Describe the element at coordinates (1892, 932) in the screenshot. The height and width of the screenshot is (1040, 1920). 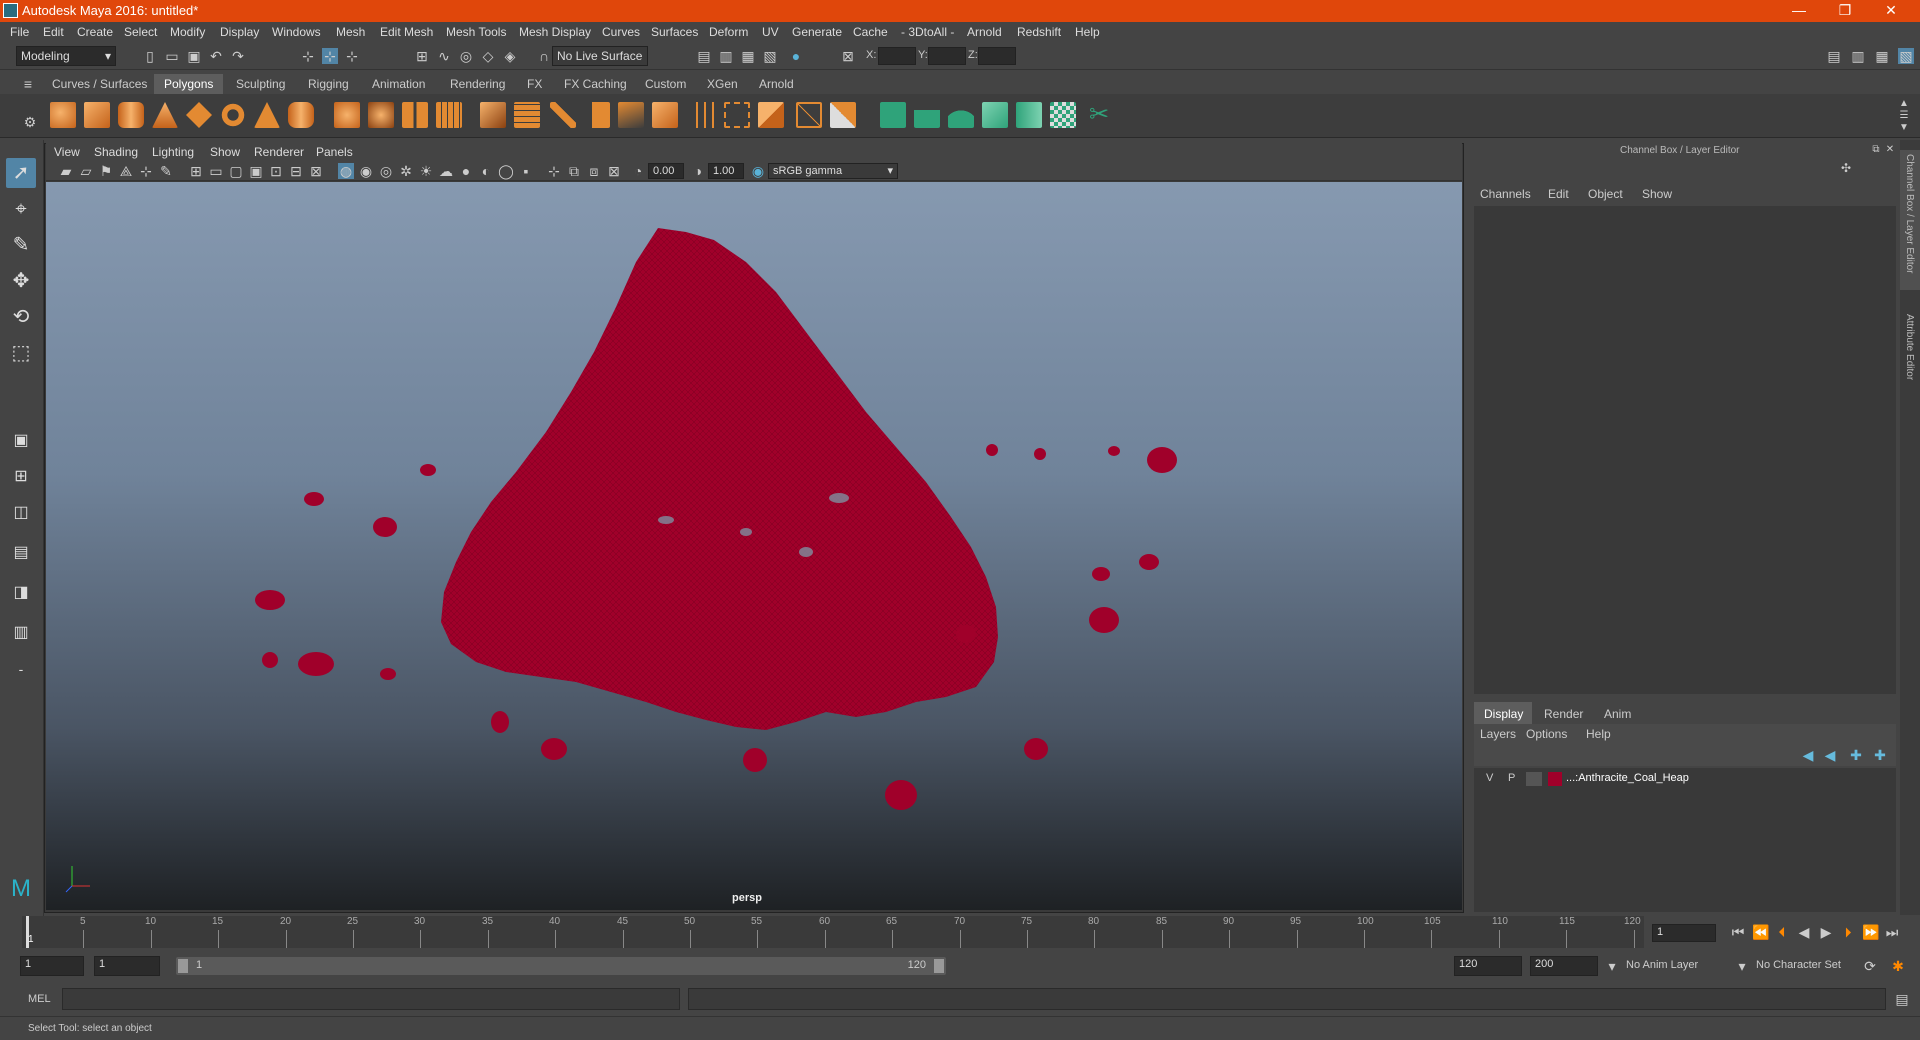
I see `go-to-end-icon: ⏭` at that location.